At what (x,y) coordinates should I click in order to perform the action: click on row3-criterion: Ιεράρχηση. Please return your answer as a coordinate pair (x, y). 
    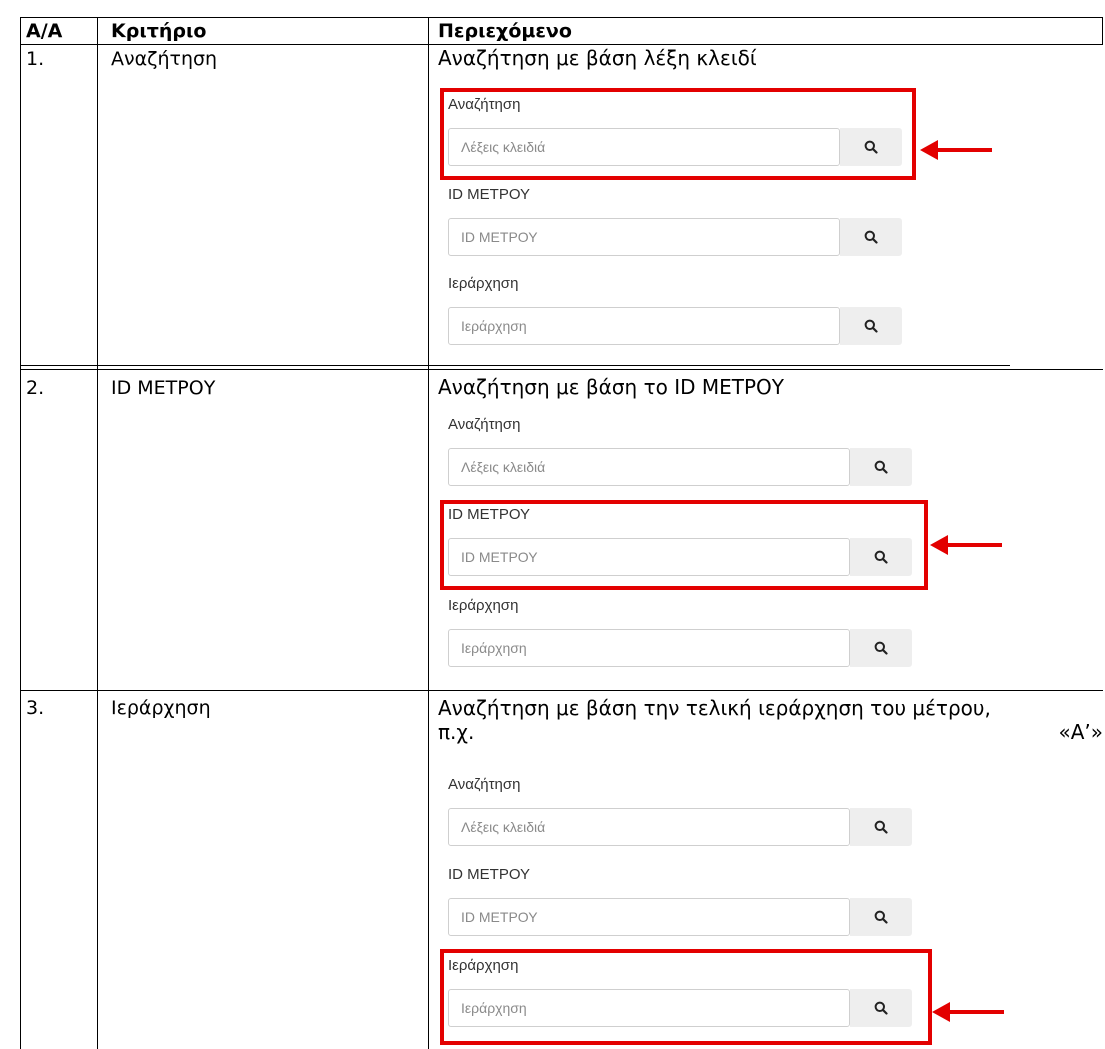
    Looking at the image, I should click on (161, 708).